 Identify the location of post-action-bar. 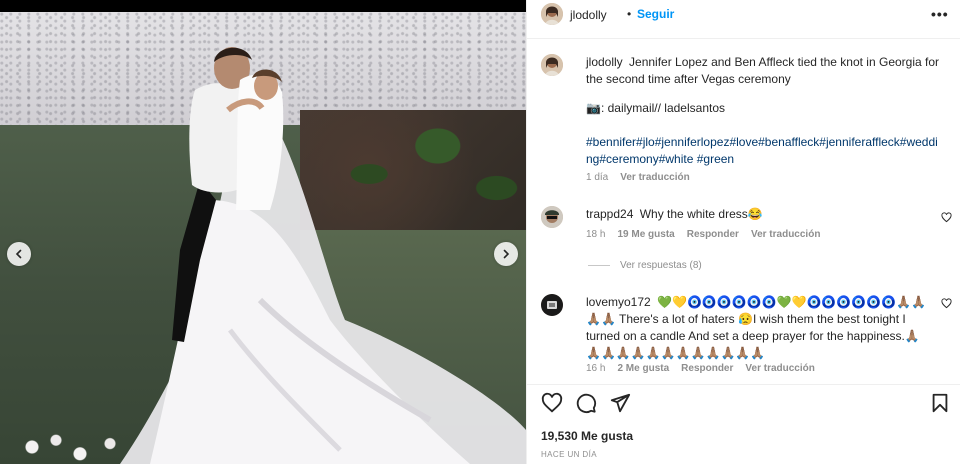
(746, 403).